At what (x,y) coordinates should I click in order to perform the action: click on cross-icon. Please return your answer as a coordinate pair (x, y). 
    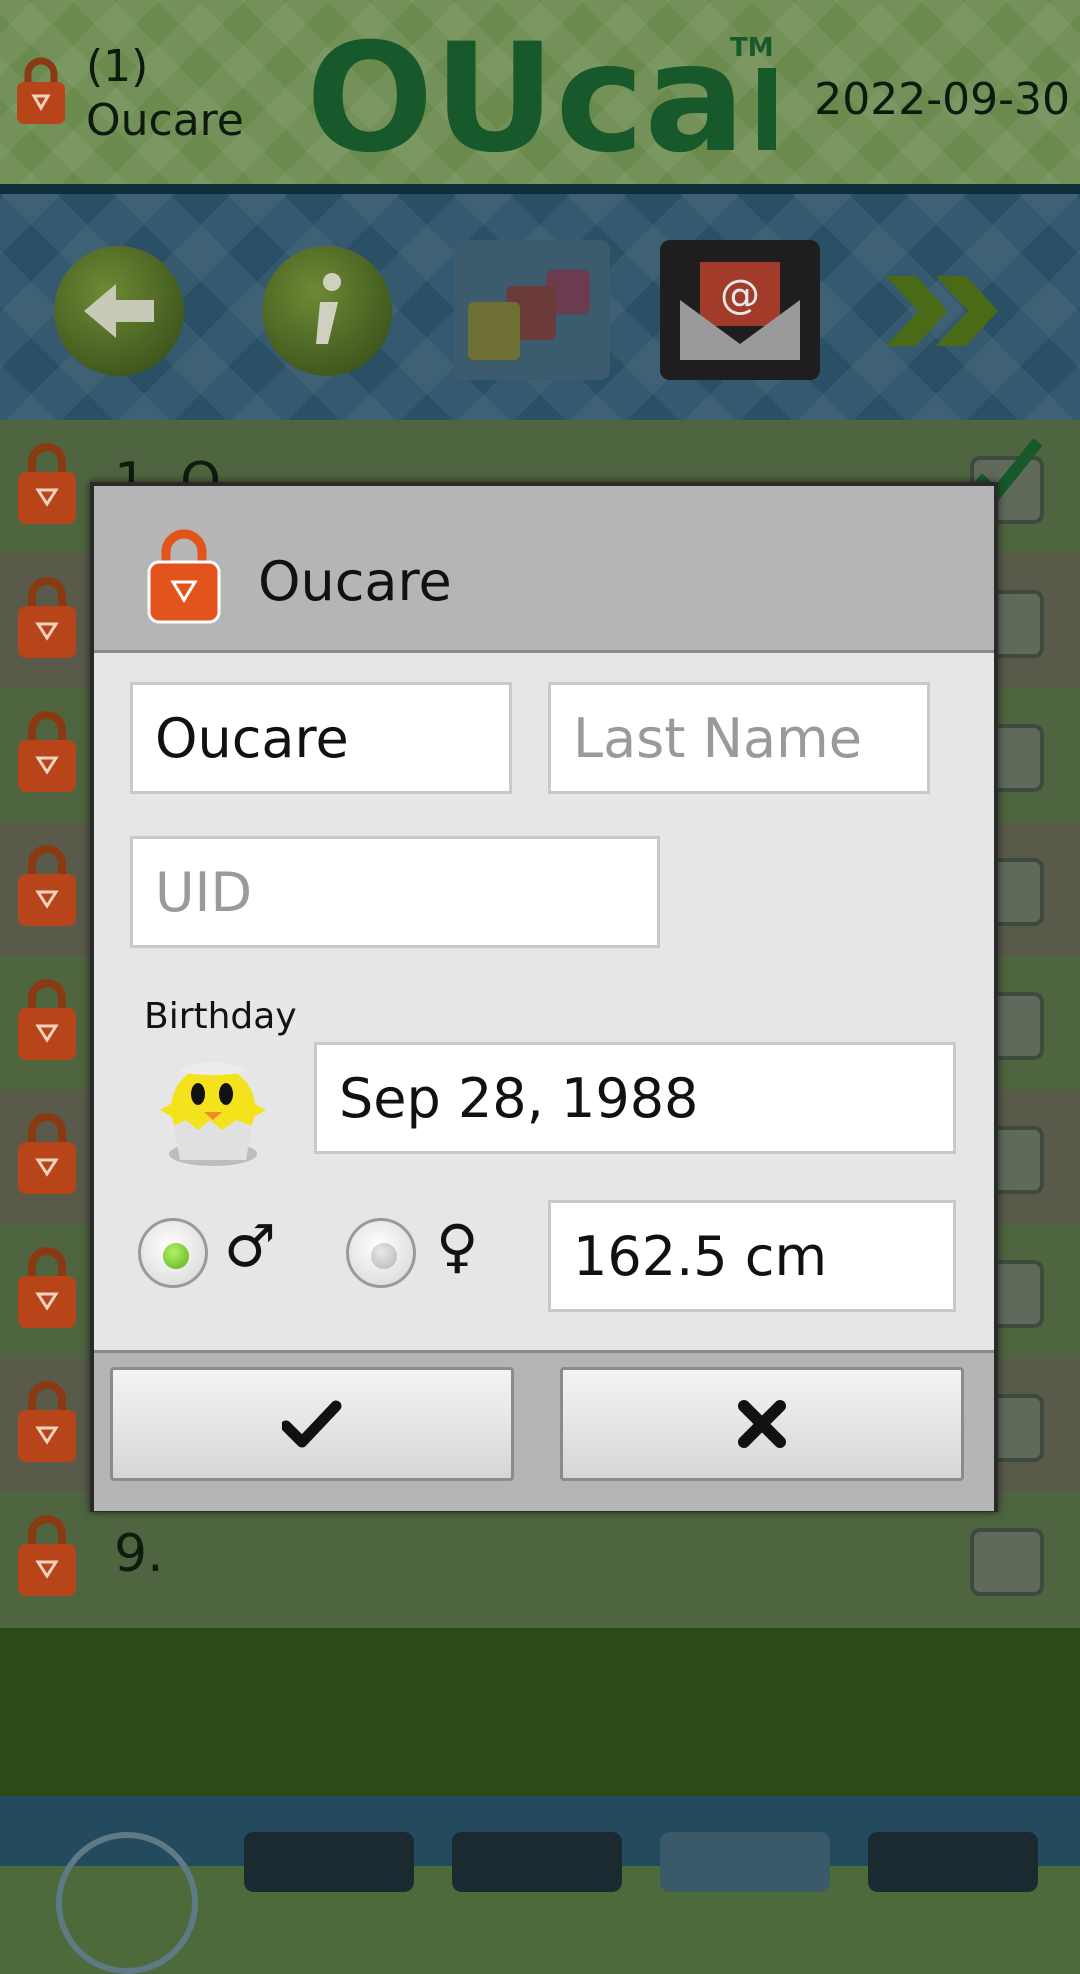
    Looking at the image, I should click on (762, 1424).